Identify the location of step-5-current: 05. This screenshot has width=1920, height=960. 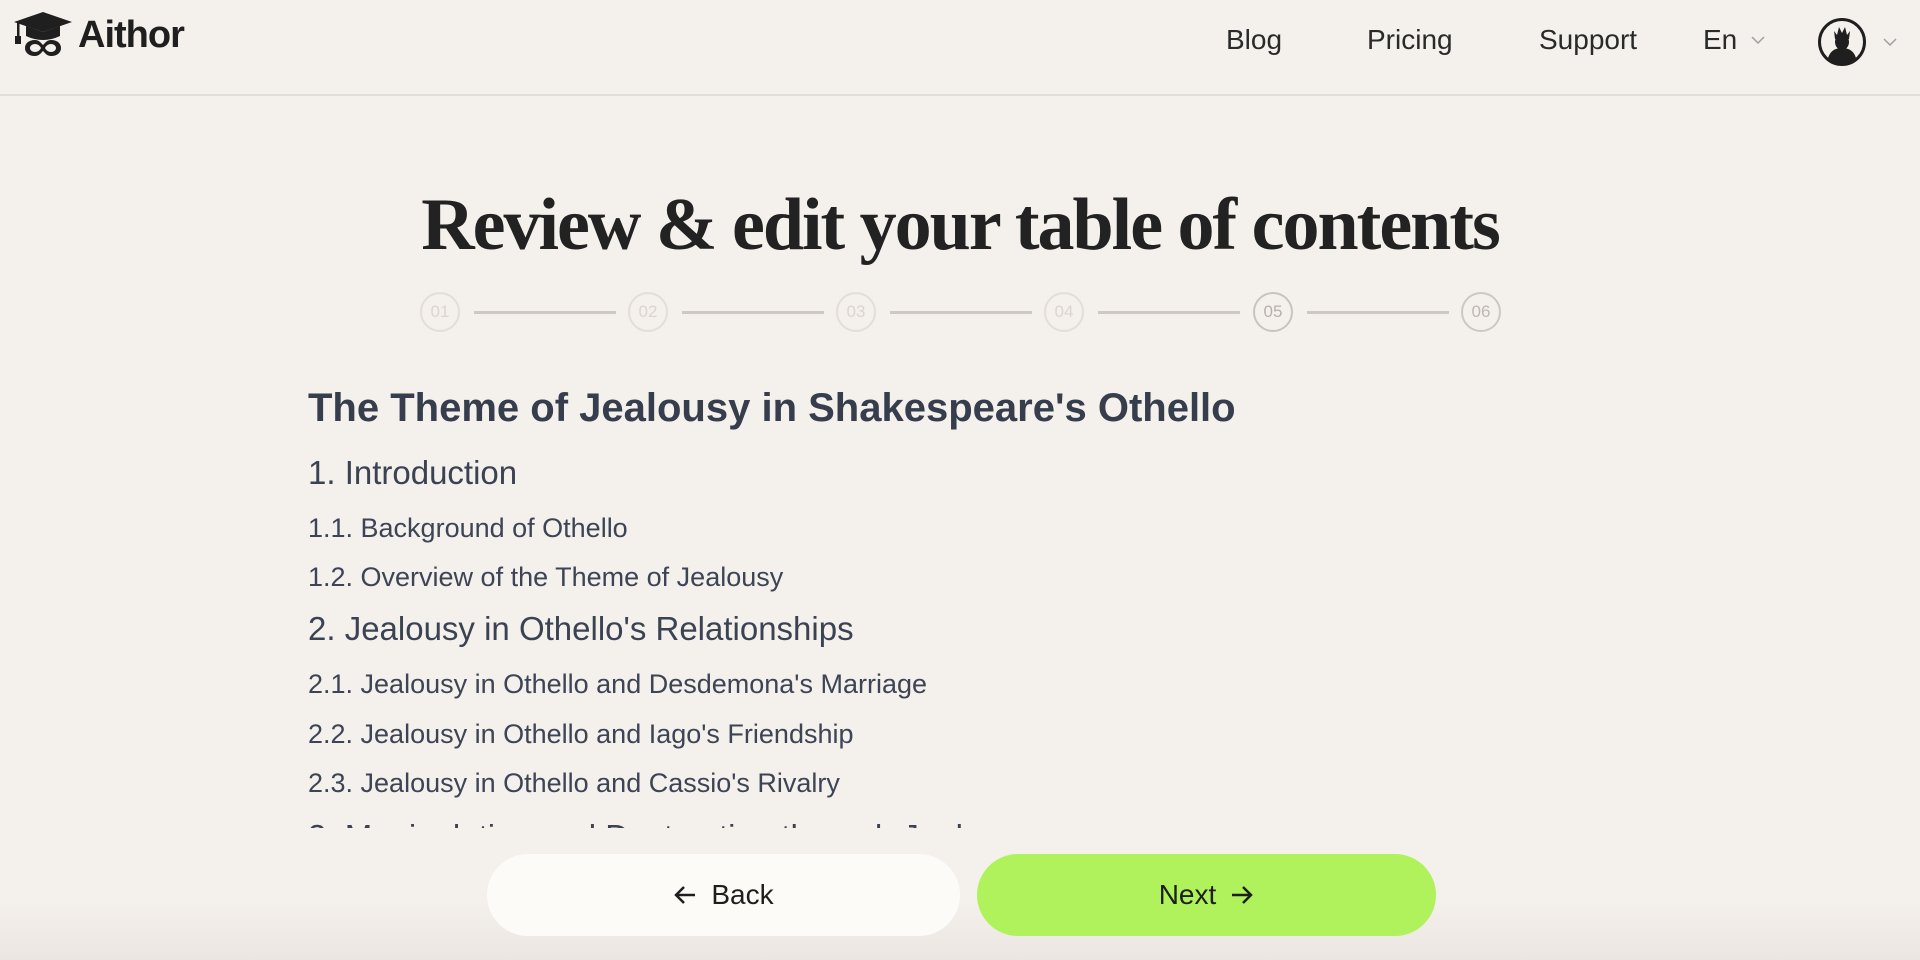
(1273, 312).